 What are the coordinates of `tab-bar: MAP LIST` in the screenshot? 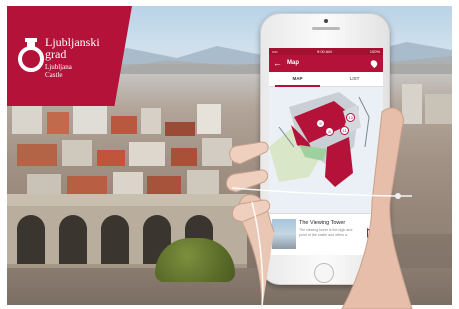 It's located at (326, 79).